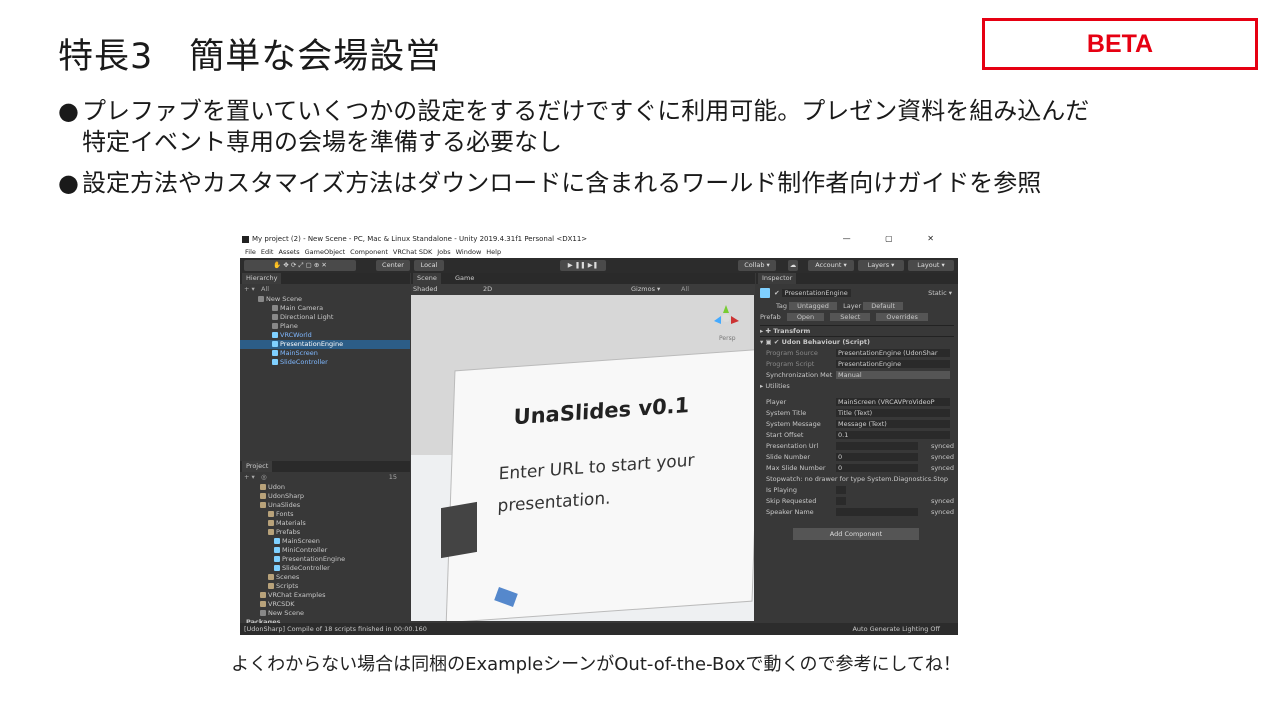 The width and height of the screenshot is (1280, 720). I want to click on menu-edit: Edit, so click(267, 252).